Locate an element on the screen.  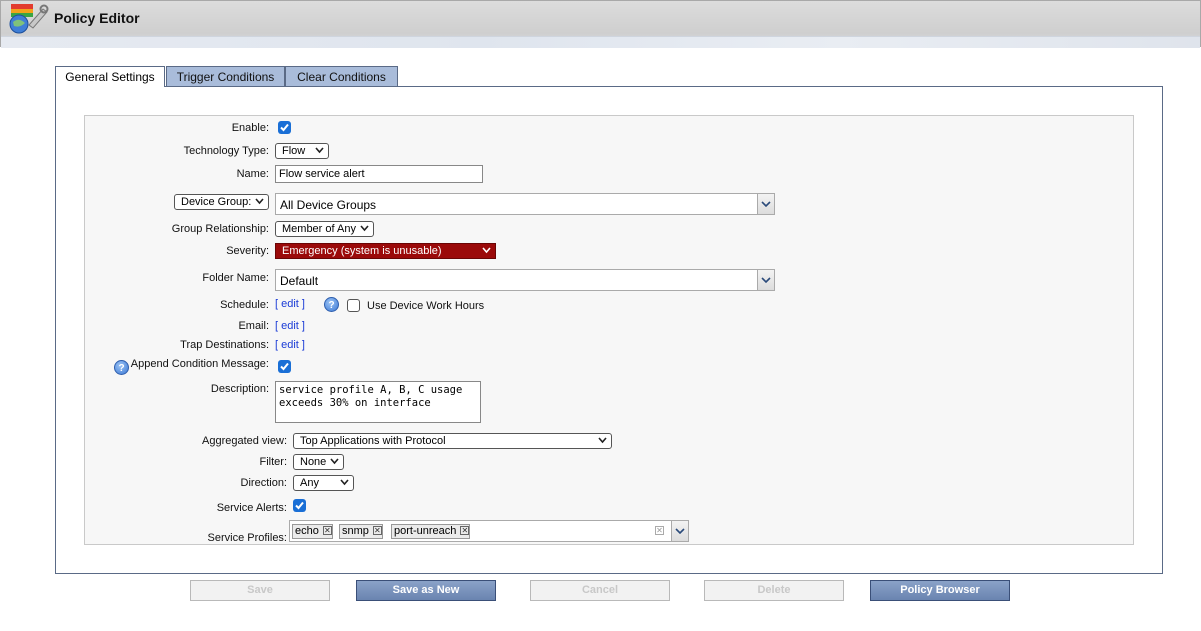
service-profiles-multiselect: echo ✕ snmp ✕ port-unreach ✕ ✕ is located at coordinates (489, 531).